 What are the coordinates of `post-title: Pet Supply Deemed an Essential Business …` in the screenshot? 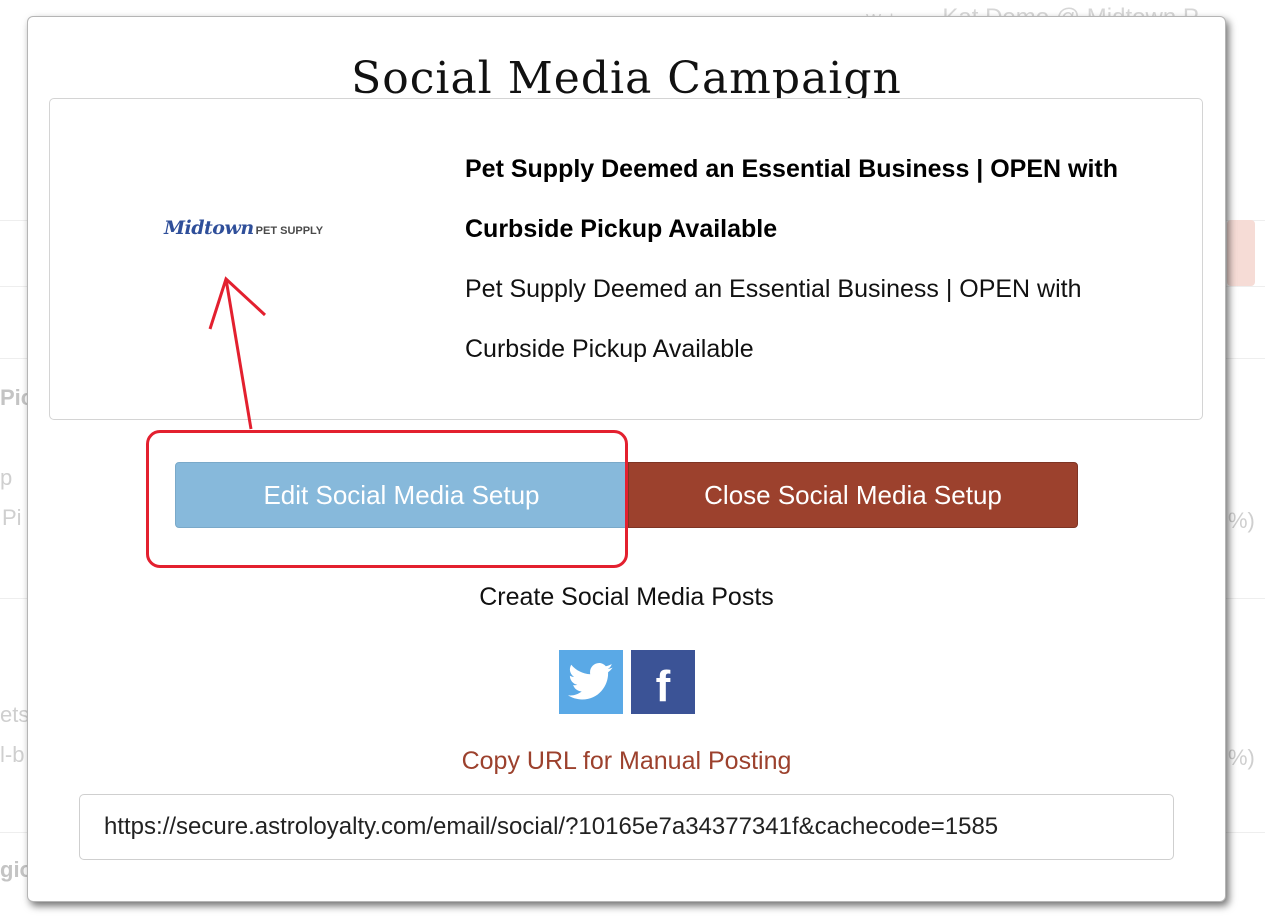 It's located at (792, 199).